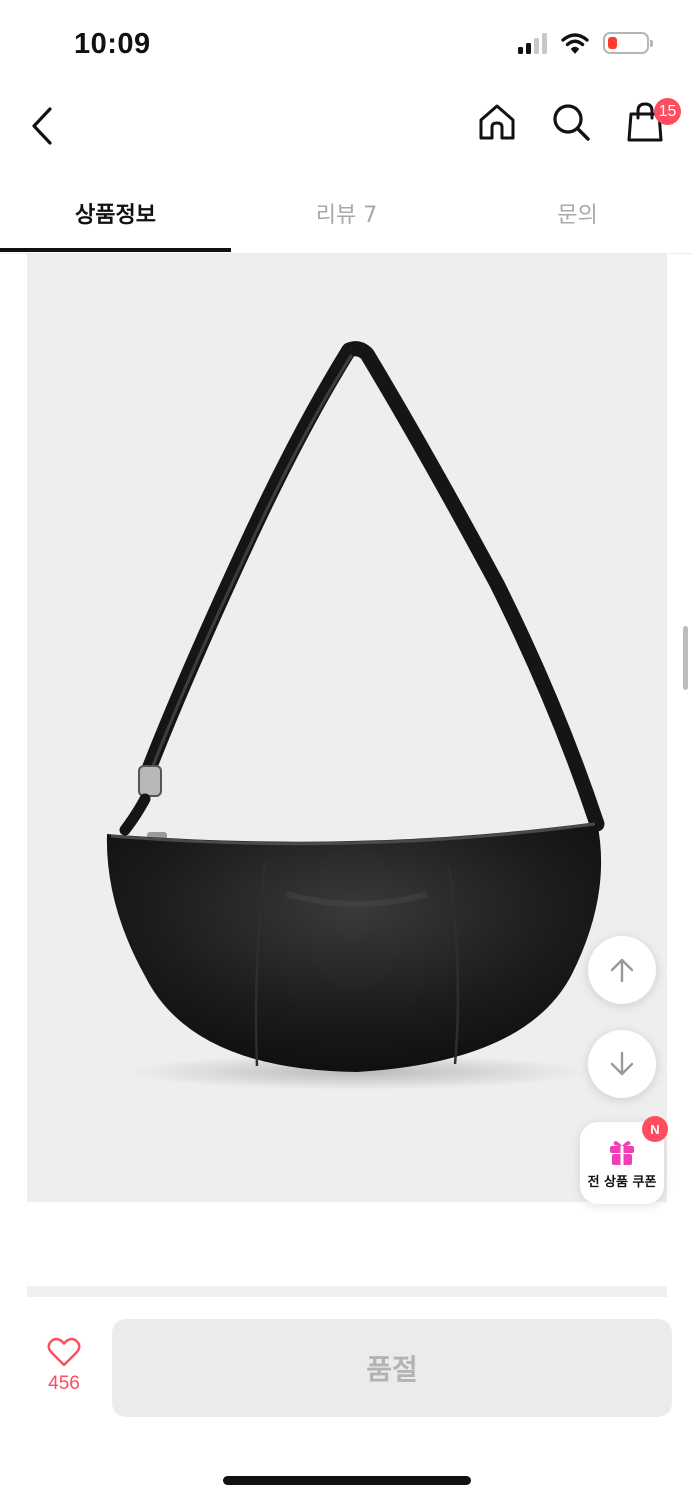  I want to click on like-count: 456, so click(64, 1383).